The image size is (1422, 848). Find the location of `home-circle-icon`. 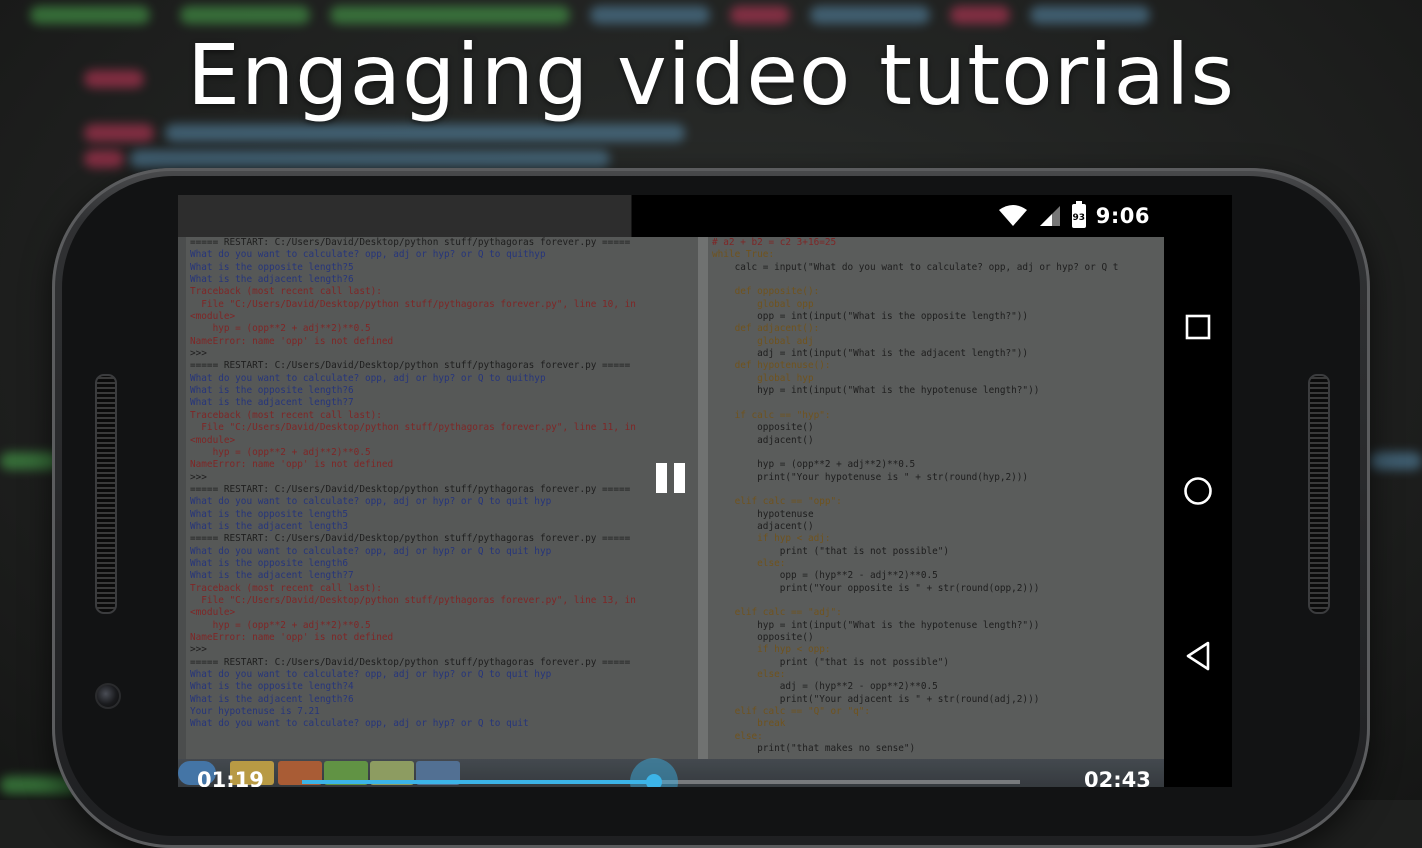

home-circle-icon is located at coordinates (1198, 491).